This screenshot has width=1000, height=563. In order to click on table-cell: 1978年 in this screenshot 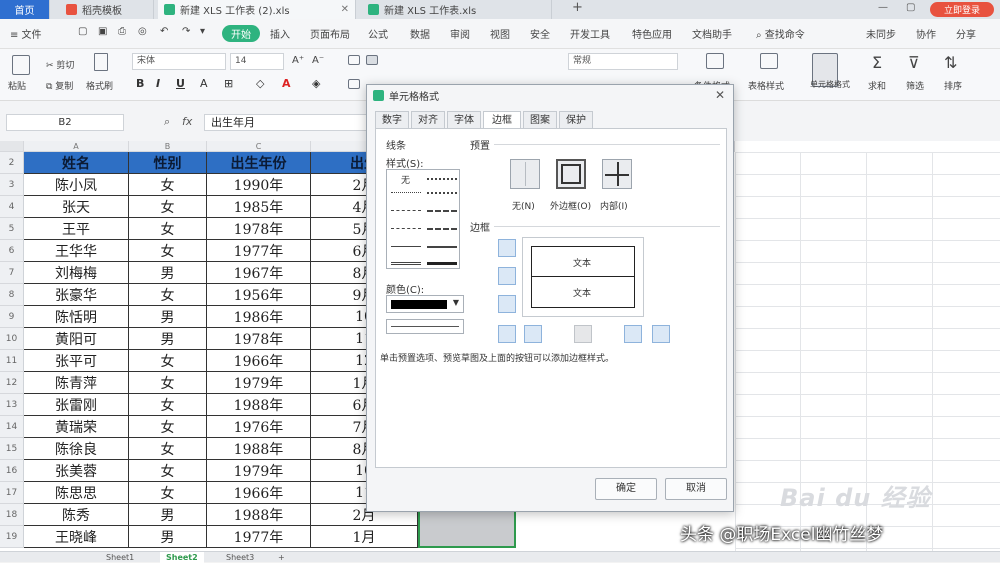, I will do `click(259, 229)`.